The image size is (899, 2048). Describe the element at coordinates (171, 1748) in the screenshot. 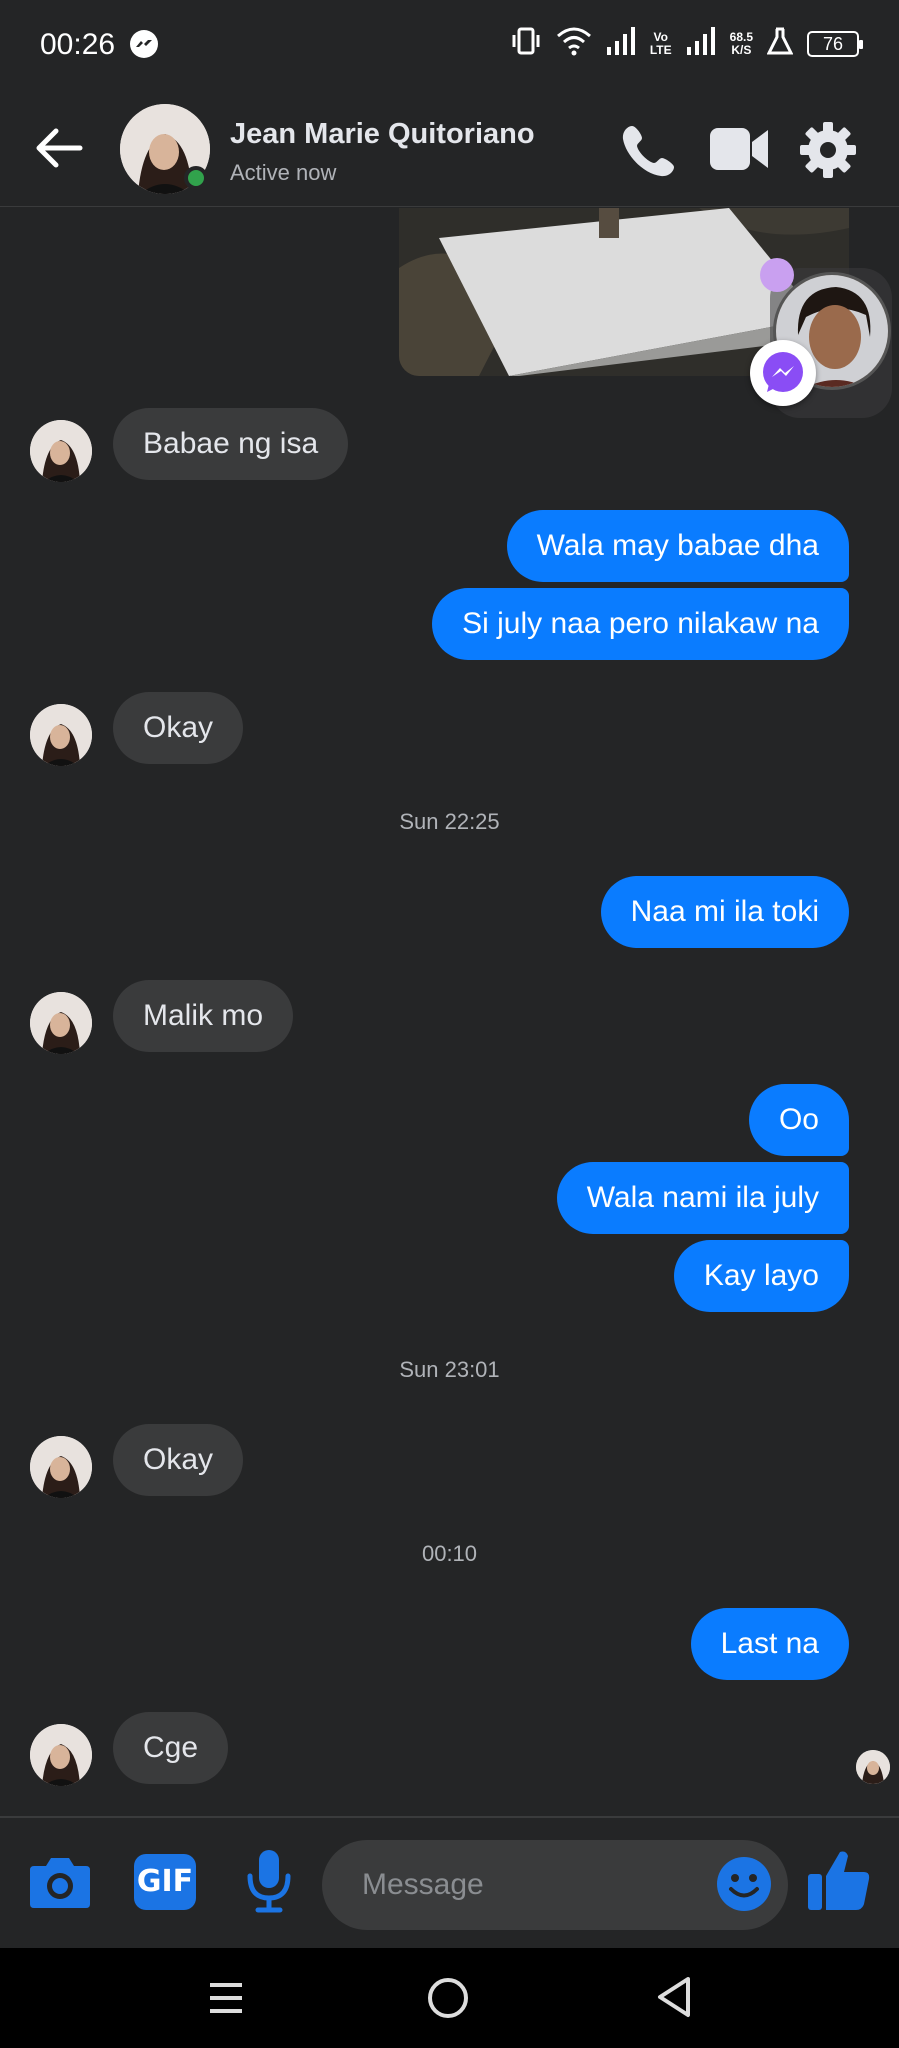

I see `message-bubble-incoming: Cge` at that location.